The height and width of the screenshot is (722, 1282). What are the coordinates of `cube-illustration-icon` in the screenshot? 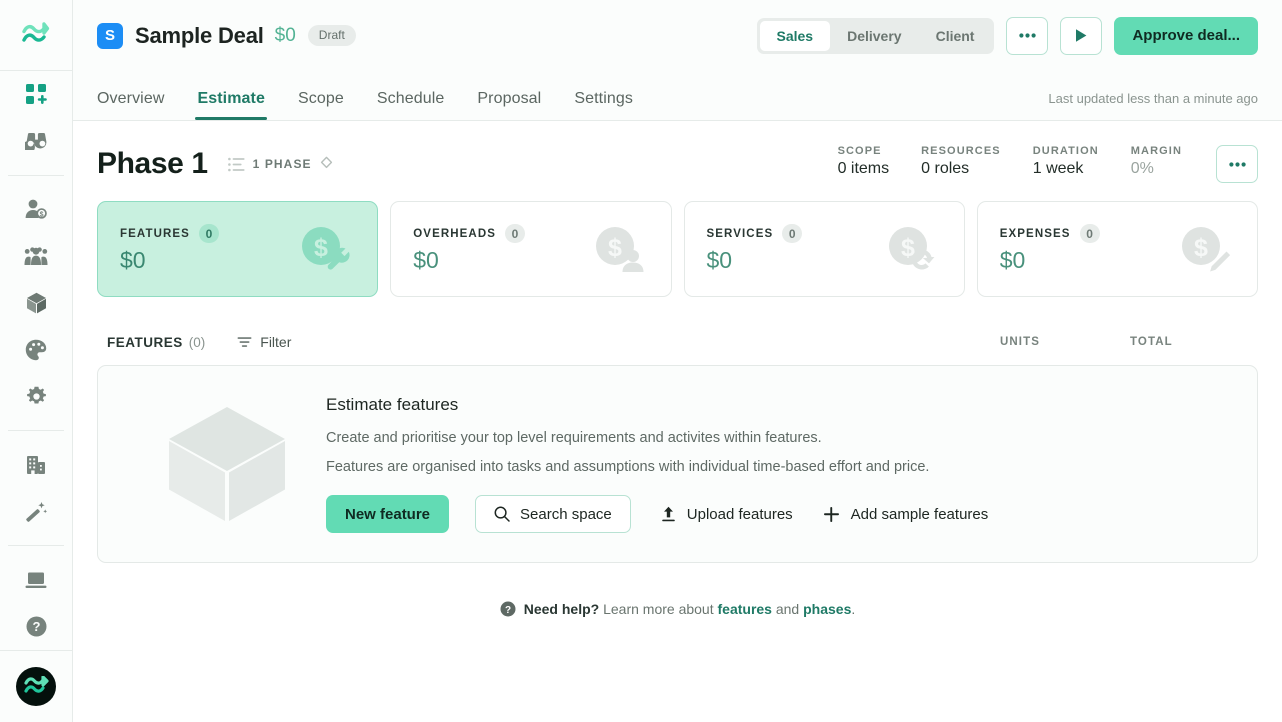 It's located at (227, 464).